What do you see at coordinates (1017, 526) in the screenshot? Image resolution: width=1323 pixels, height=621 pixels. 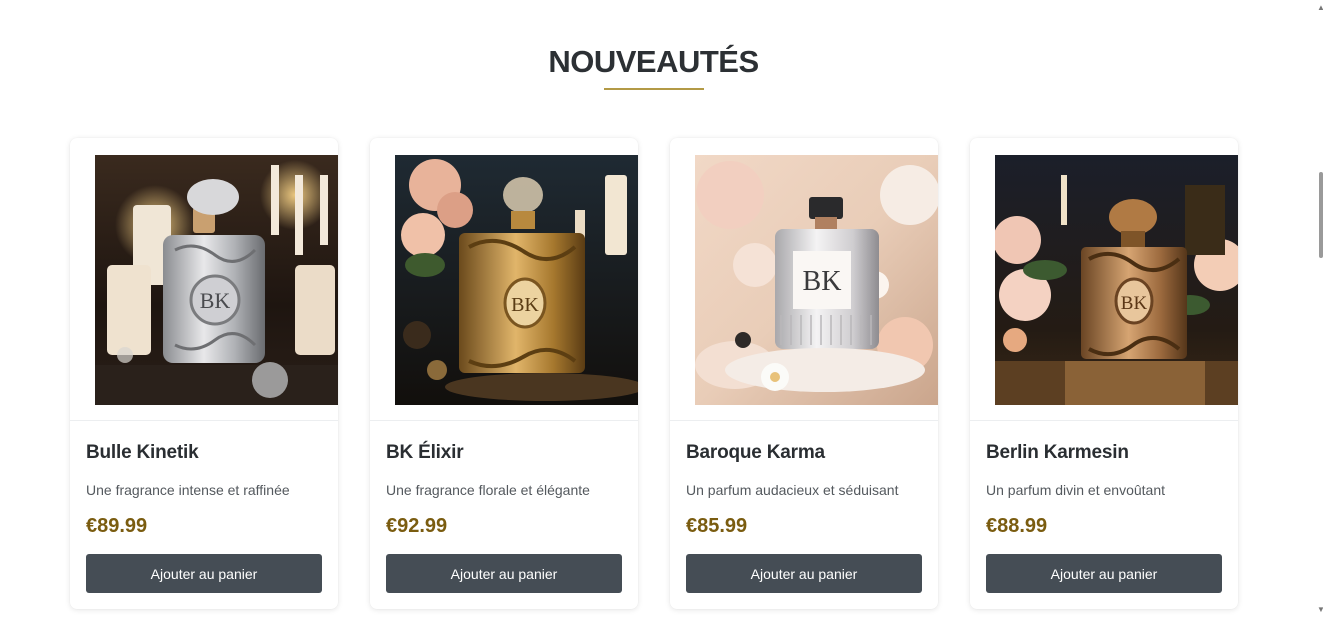 I see `product-price: €88.99` at bounding box center [1017, 526].